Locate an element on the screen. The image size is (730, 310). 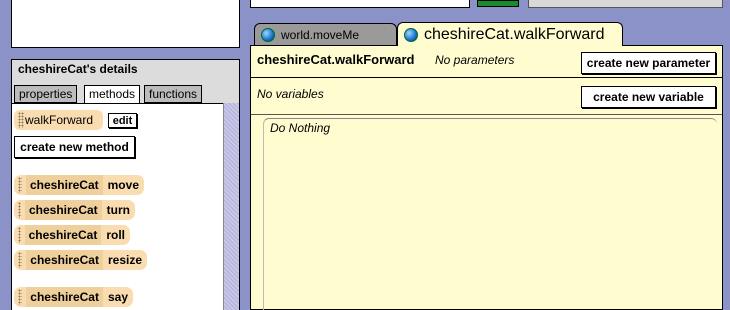
do-nothing-placeholder: Do Nothing is located at coordinates (300, 128).